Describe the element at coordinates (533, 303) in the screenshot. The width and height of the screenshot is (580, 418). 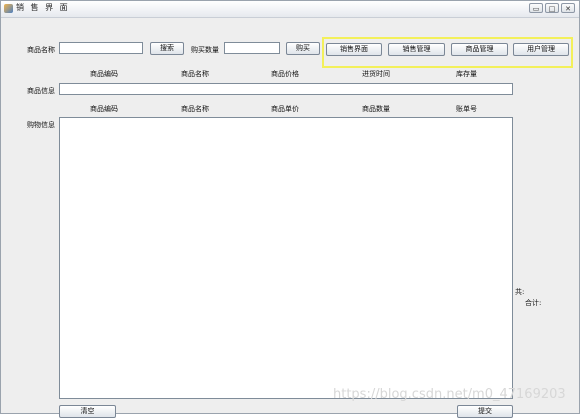
I see `total-amount-label: 合计:` at that location.